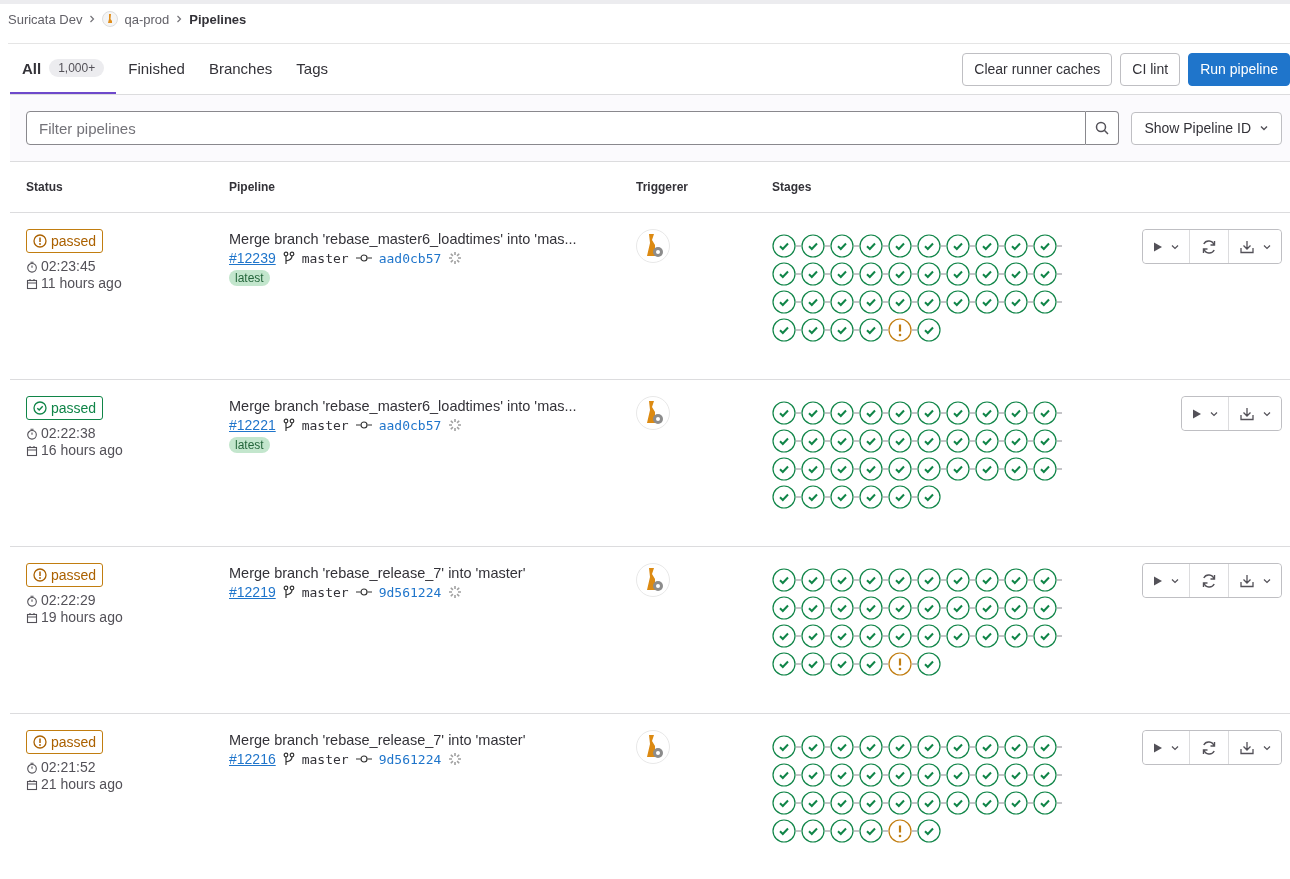  Describe the element at coordinates (252, 258) in the screenshot. I see `pipeline-id-link: #12239` at that location.